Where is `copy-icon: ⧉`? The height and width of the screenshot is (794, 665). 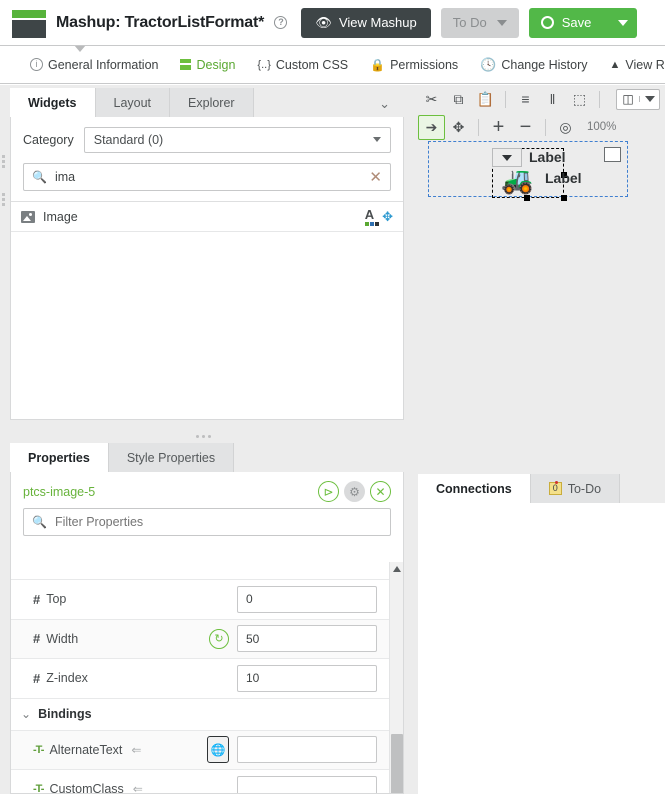 copy-icon: ⧉ is located at coordinates (458, 99).